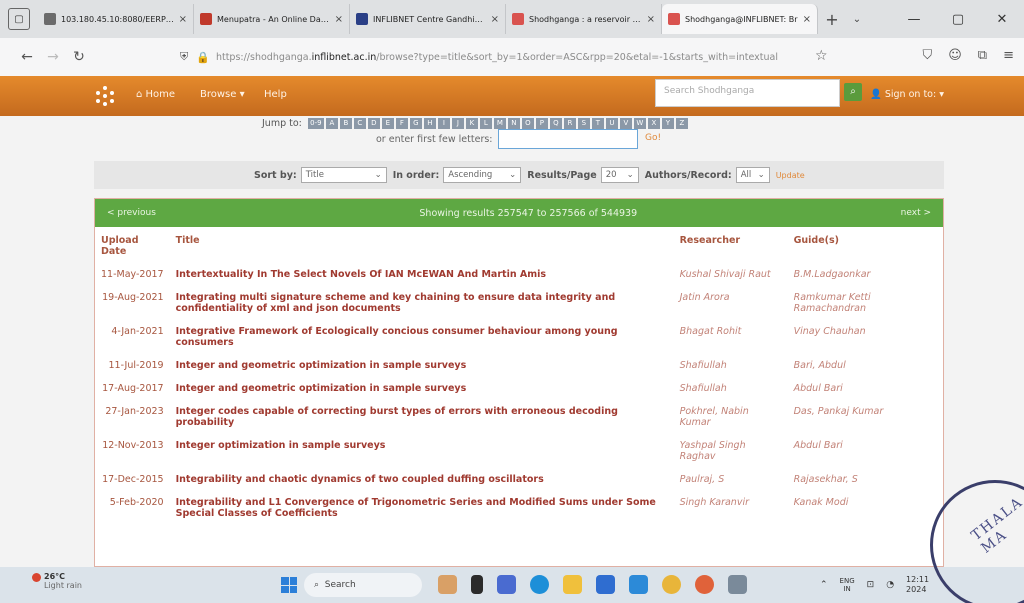 Image resolution: width=1024 pixels, height=603 pixels. What do you see at coordinates (865, 337) in the screenshot?
I see `row-guide-link: Vinay Chauhan` at bounding box center [865, 337].